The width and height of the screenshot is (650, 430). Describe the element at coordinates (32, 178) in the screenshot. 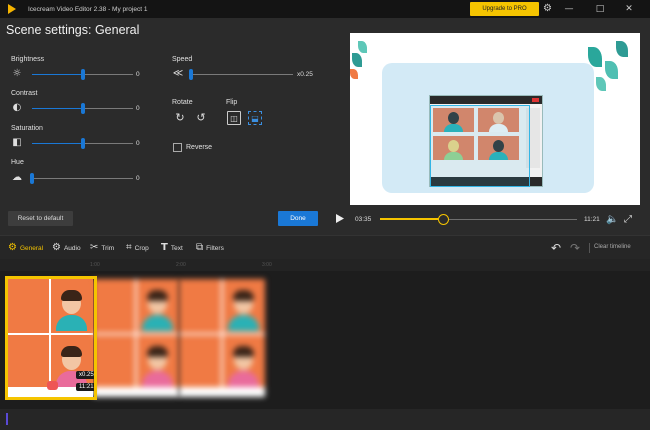

I see `hue-slider-thumb` at that location.